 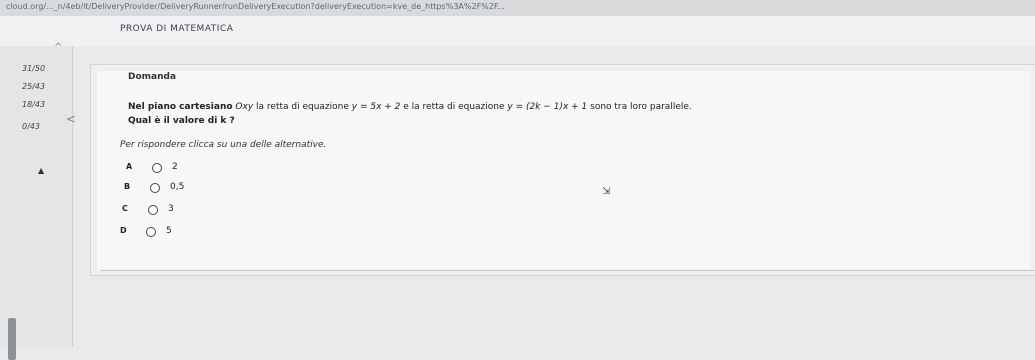 What do you see at coordinates (71, 119) in the screenshot?
I see `chevron-left-icon: <` at bounding box center [71, 119].